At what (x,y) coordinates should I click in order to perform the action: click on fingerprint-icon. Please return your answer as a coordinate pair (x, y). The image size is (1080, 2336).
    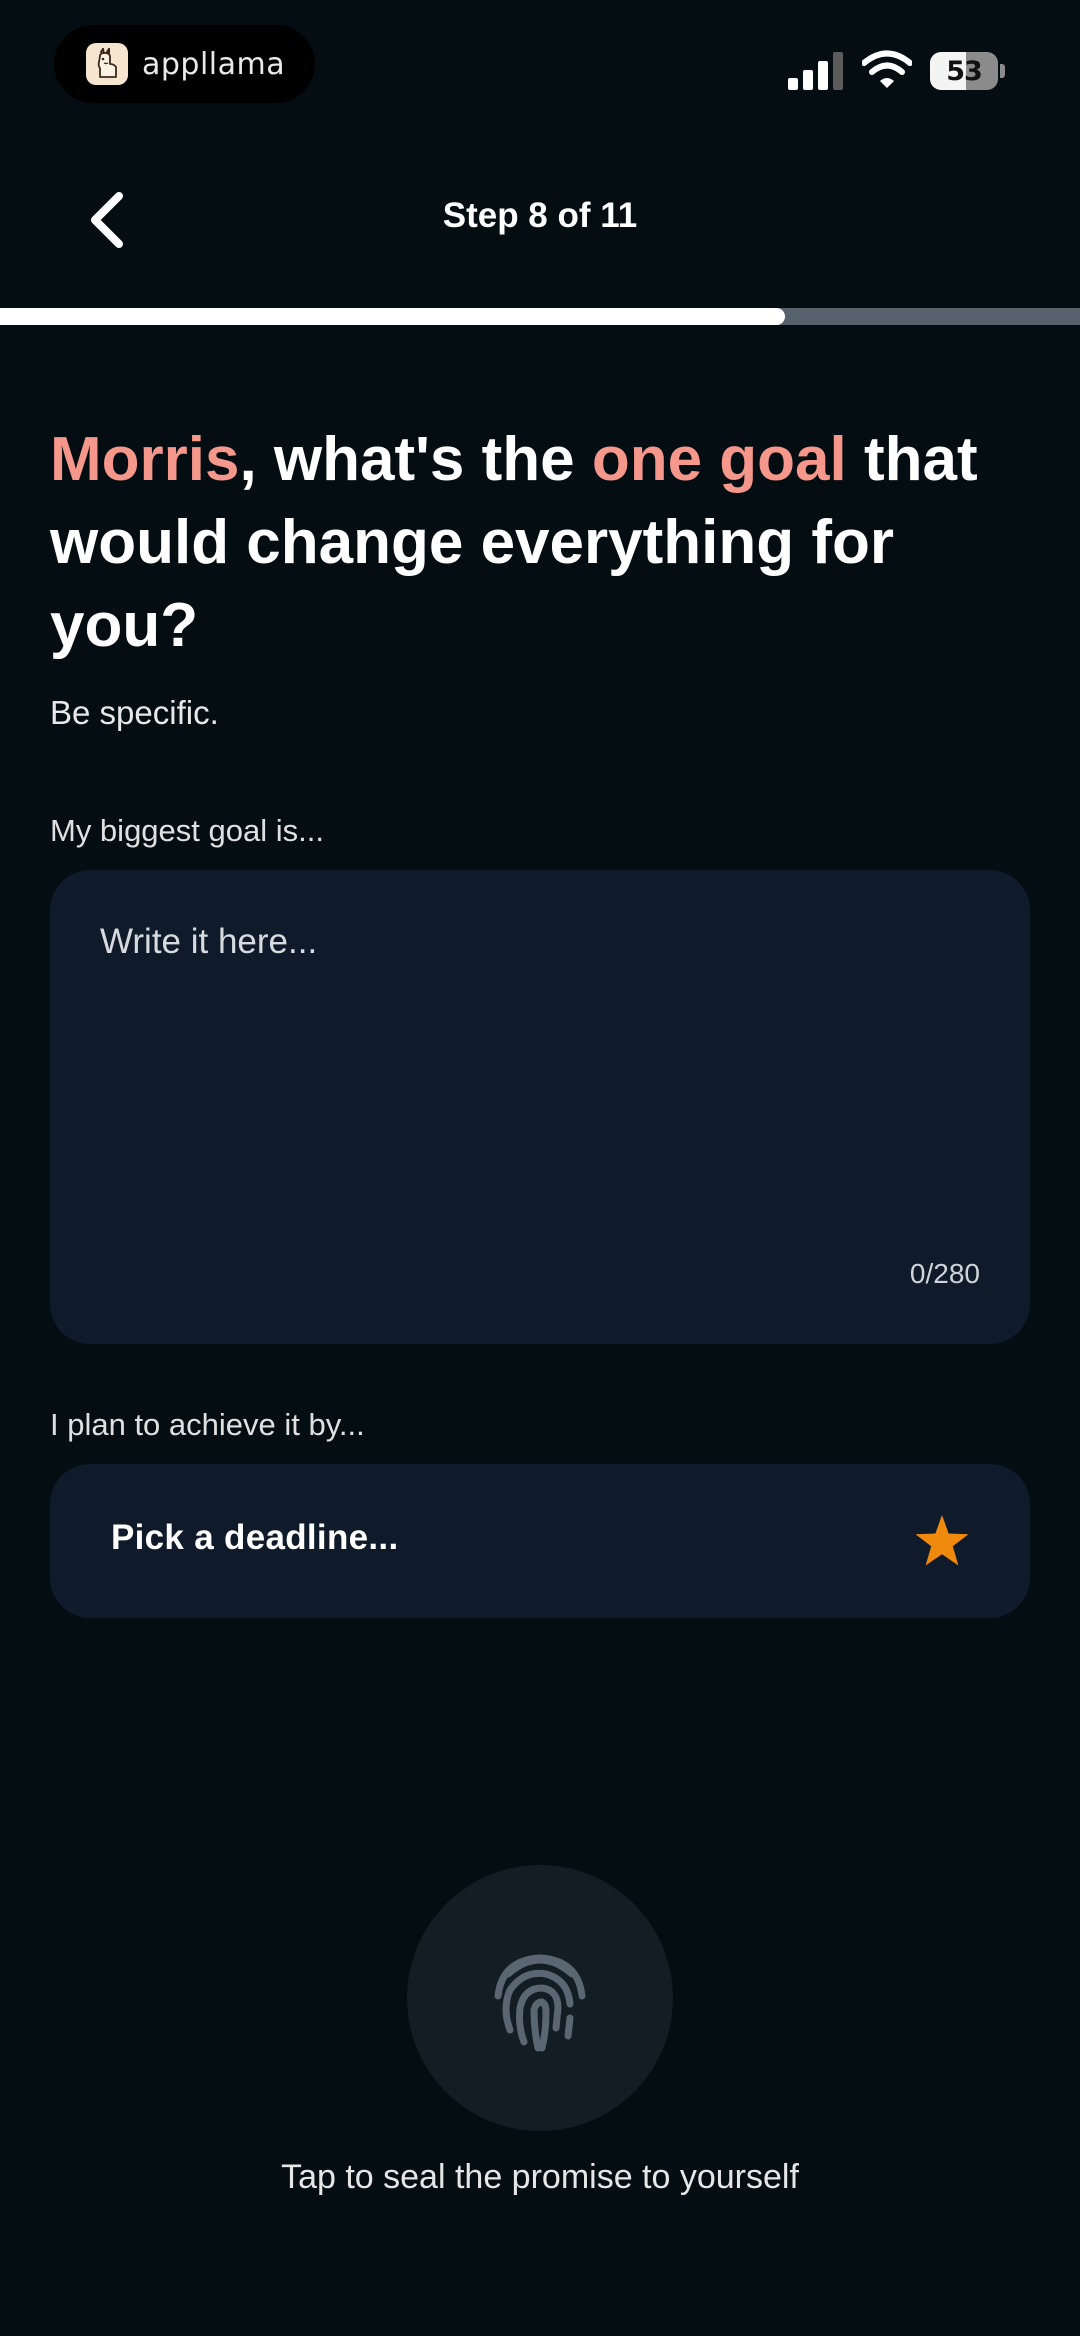
    Looking at the image, I should click on (540, 2003).